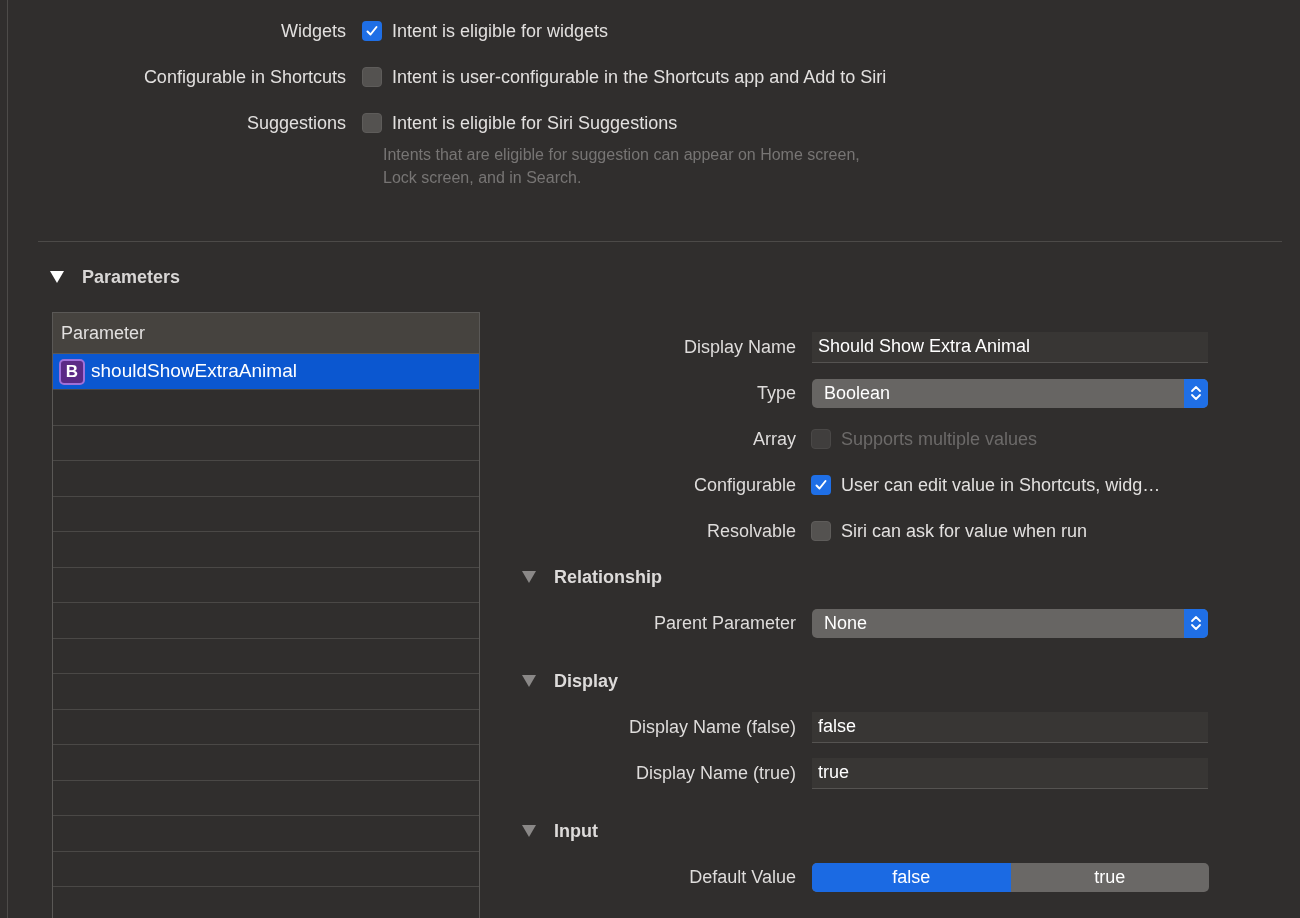 Image resolution: width=1300 pixels, height=918 pixels. I want to click on section-title: Input, so click(576, 831).